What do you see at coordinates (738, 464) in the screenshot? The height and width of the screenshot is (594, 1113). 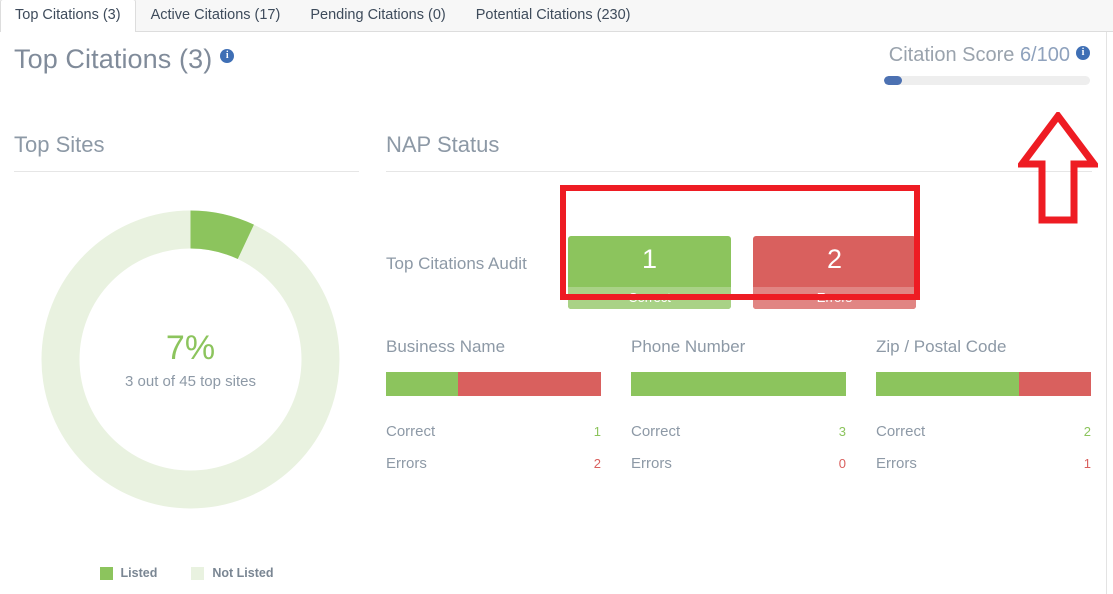 I see `metric-row-errors: Errors 0` at bounding box center [738, 464].